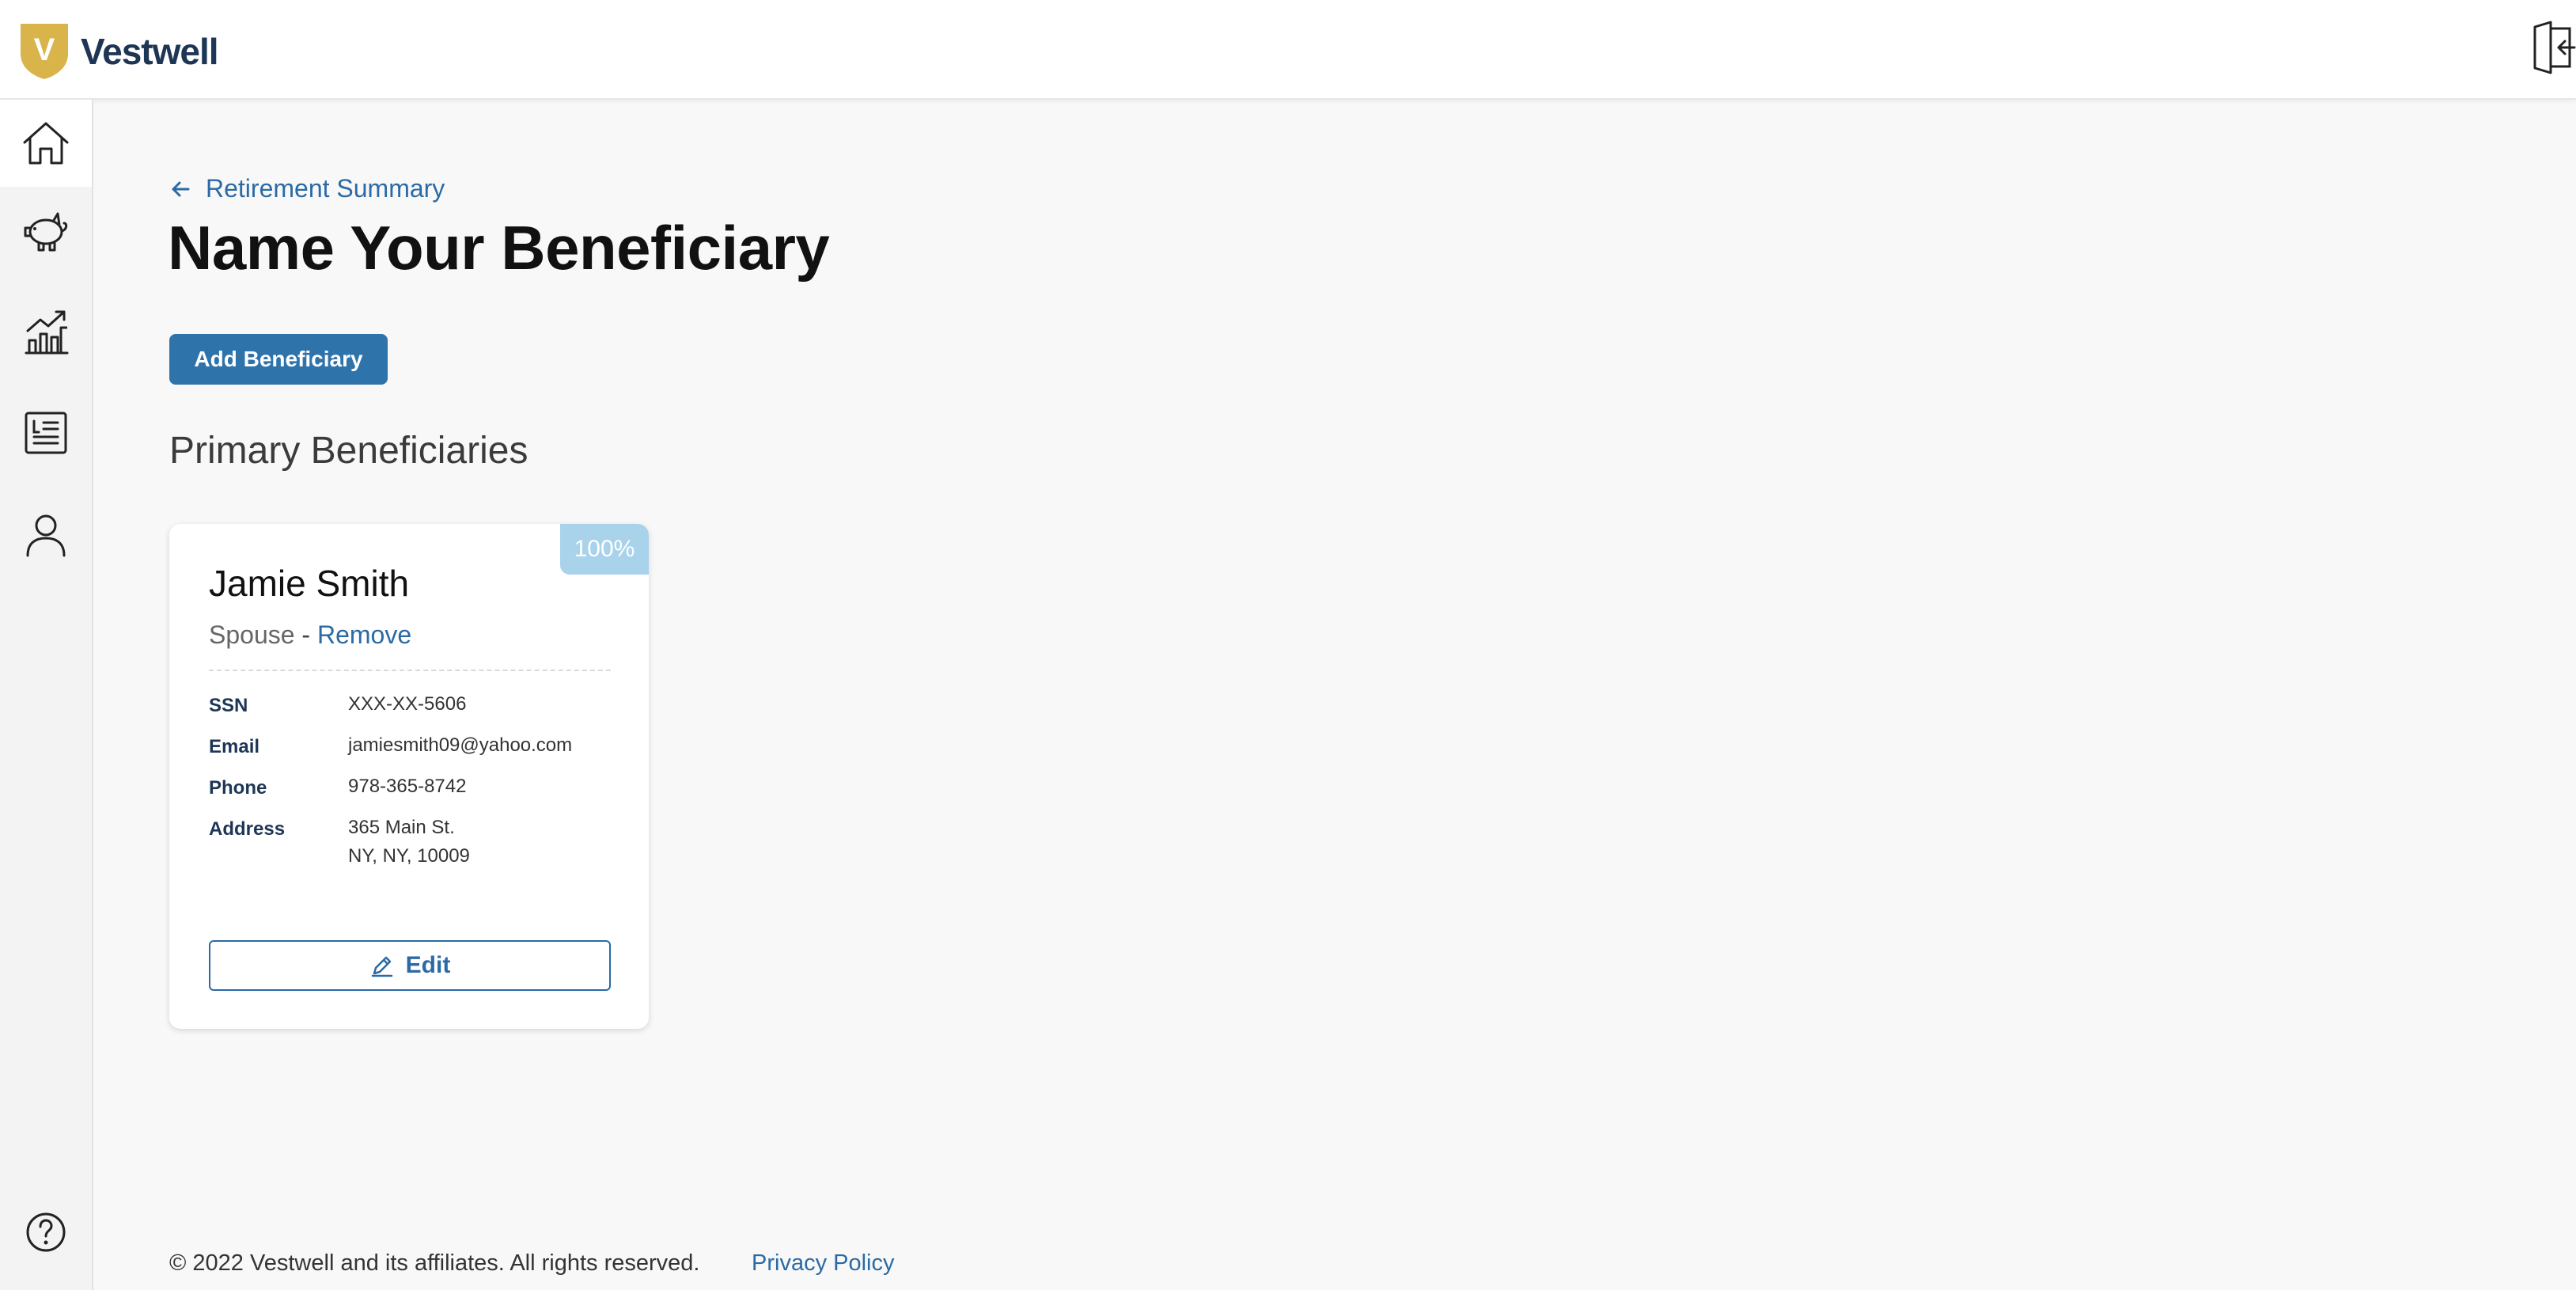 The width and height of the screenshot is (2576, 1290). I want to click on shield-logo-icon: V, so click(44, 51).